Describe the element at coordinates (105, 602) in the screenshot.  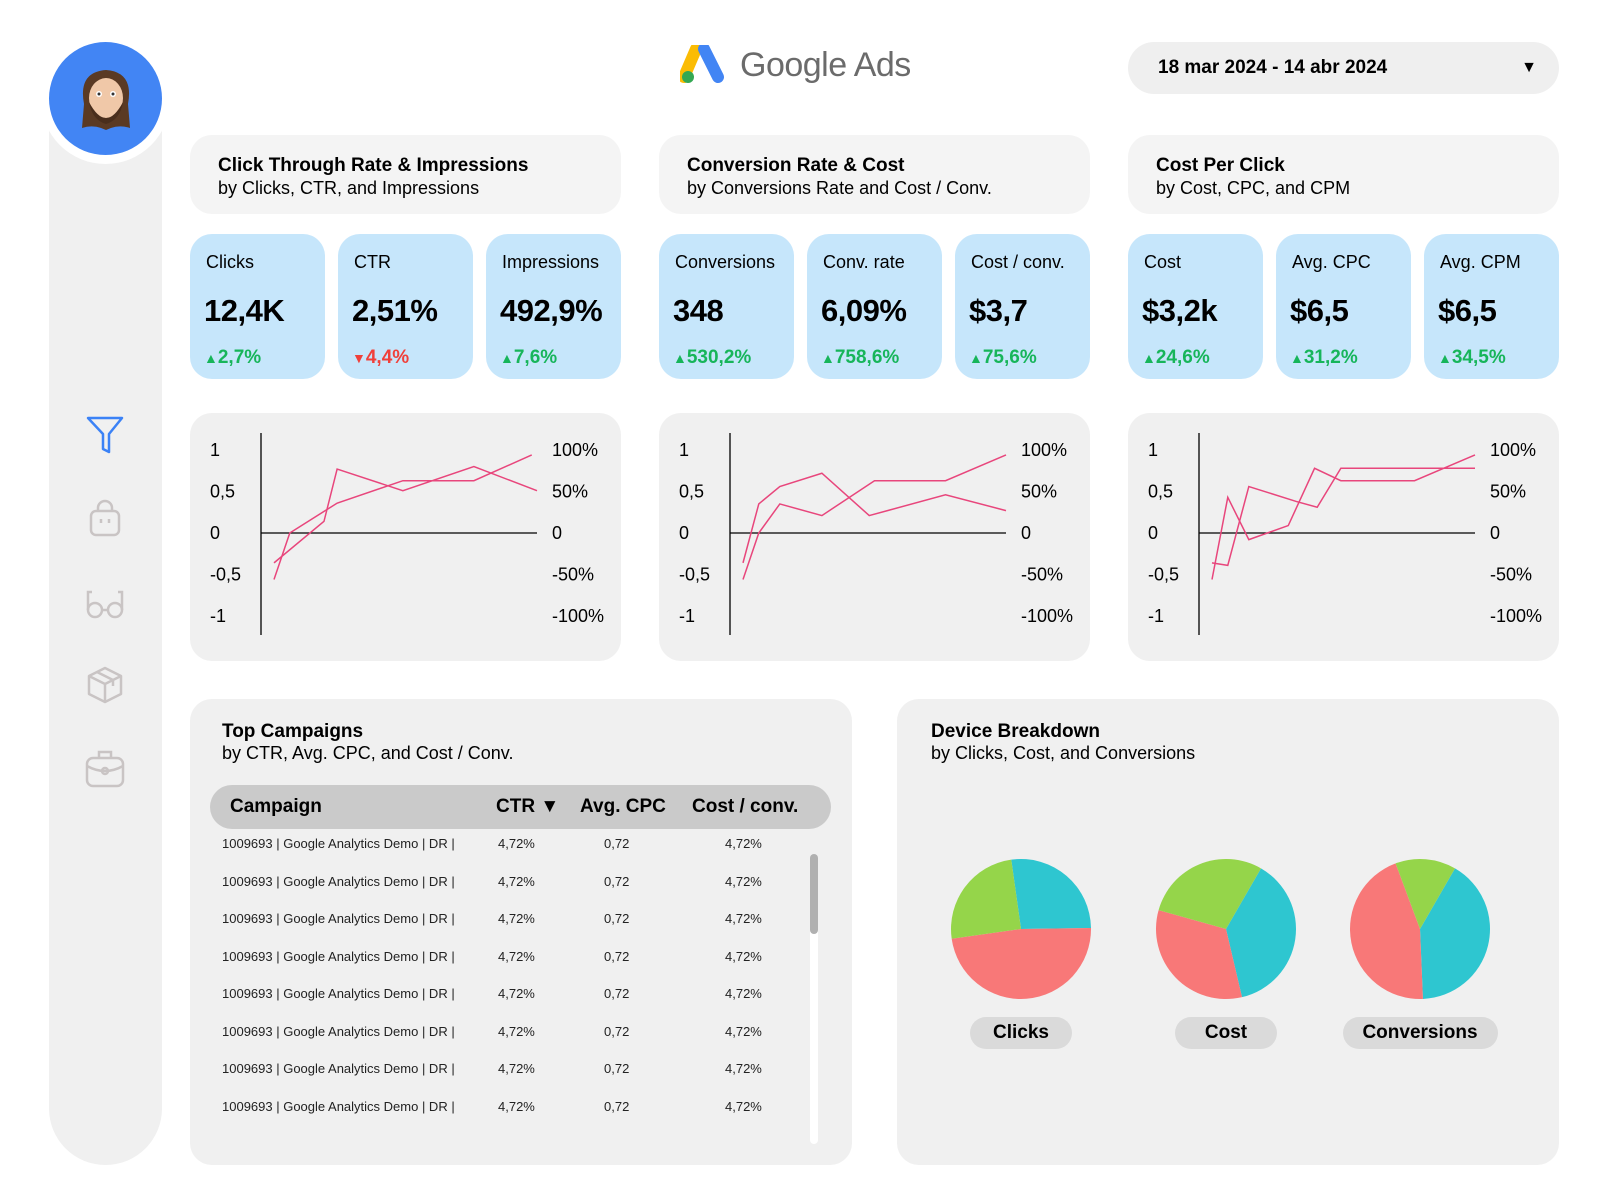
I see `glasses-icon` at that location.